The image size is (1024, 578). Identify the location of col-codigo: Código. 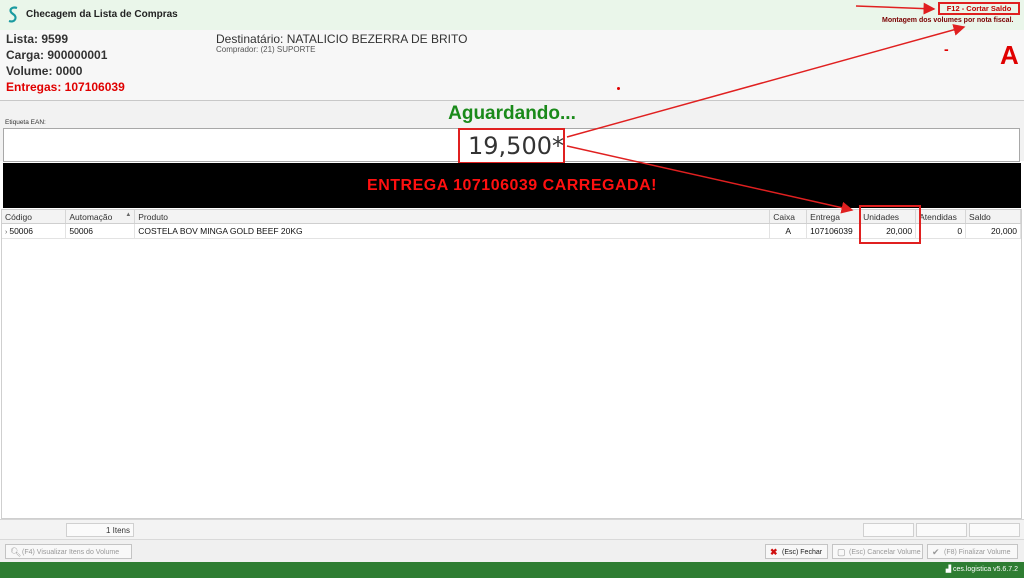
(34, 217).